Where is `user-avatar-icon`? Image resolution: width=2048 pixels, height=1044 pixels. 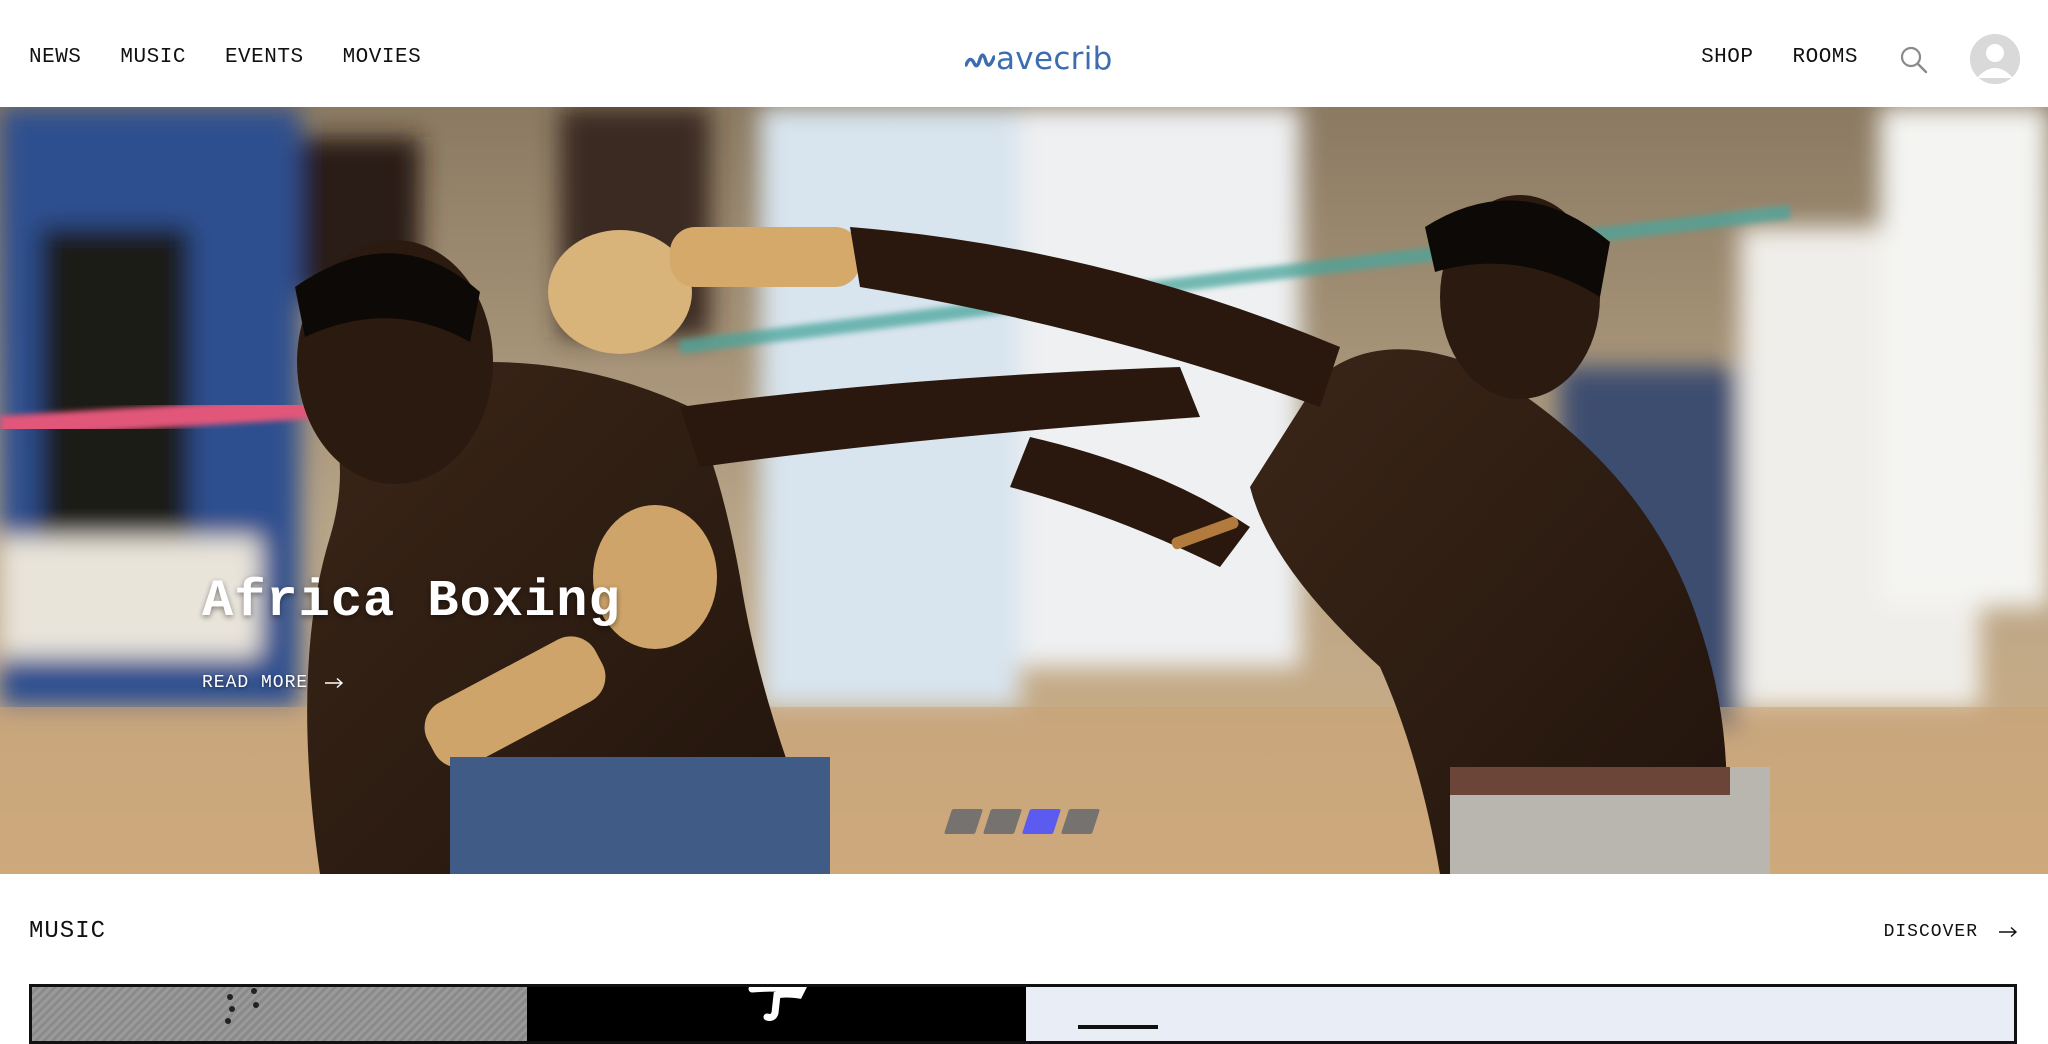
user-avatar-icon is located at coordinates (1995, 59).